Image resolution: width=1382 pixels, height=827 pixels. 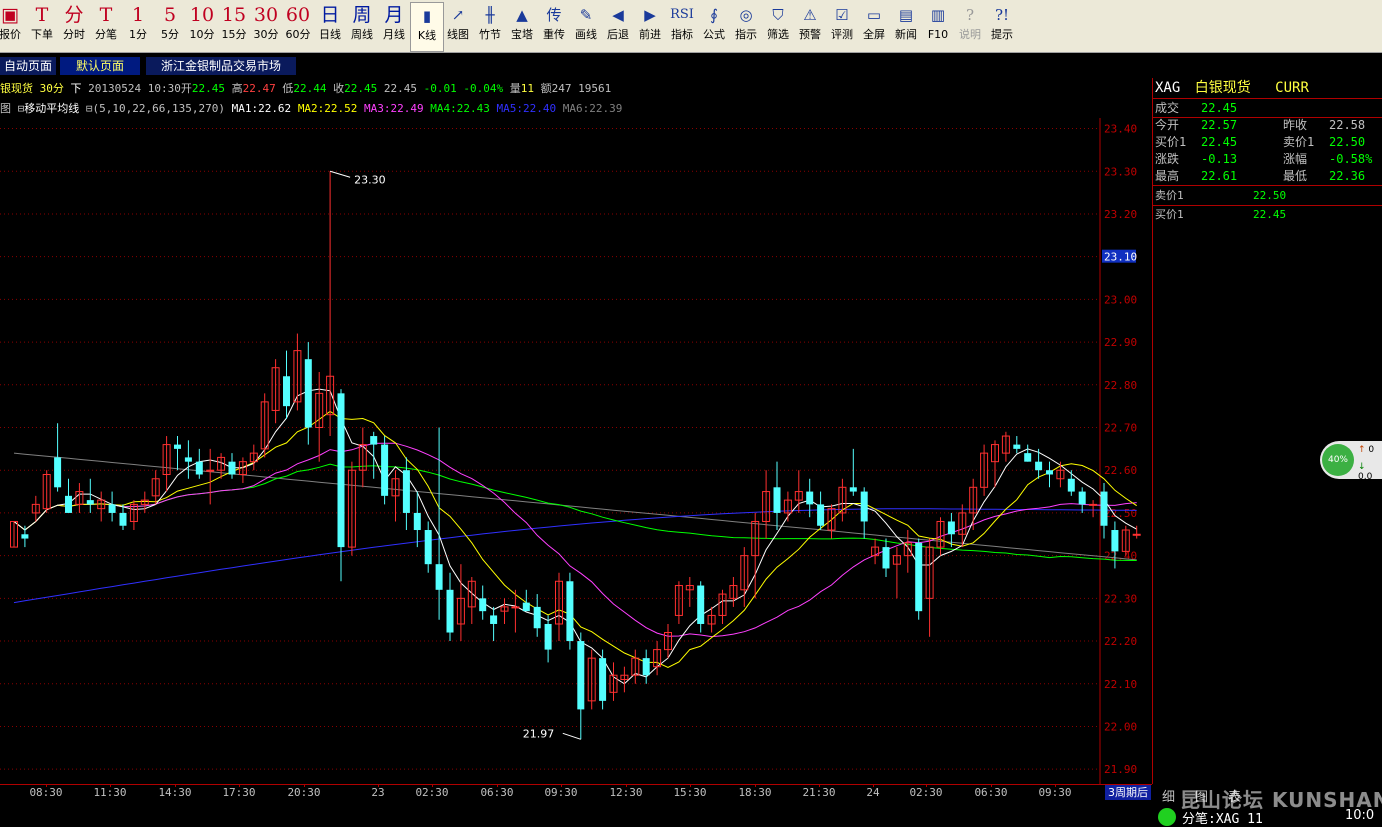 I want to click on time-tick-label: 02:30, so click(x=432, y=792).